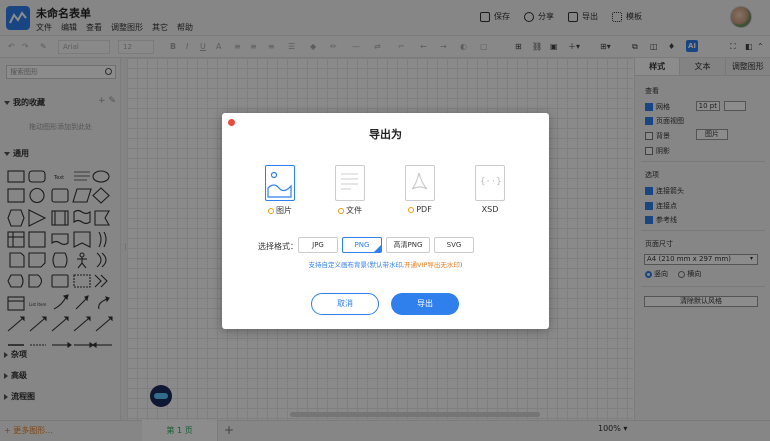 This screenshot has height=441, width=770. Describe the element at coordinates (408, 245) in the screenshot. I see `format-tab-hd-png: 高清PNG` at that location.